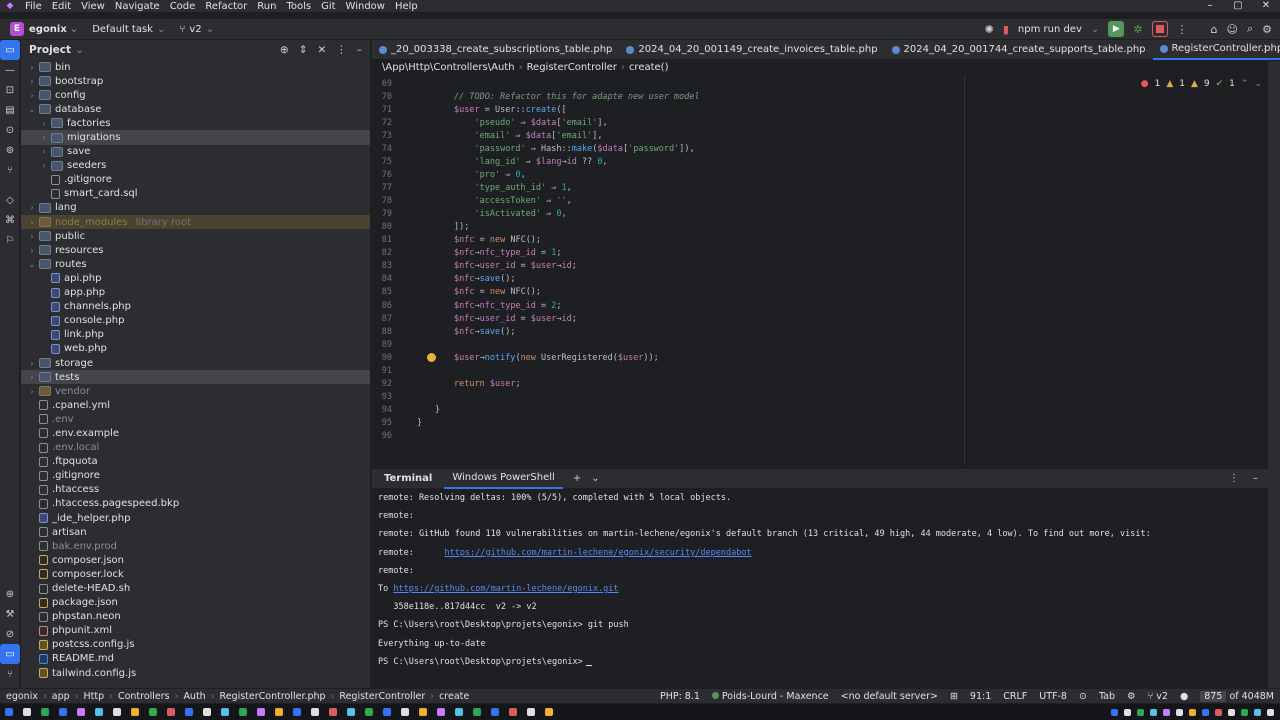 The height and width of the screenshot is (720, 1280). What do you see at coordinates (195, 448) in the screenshot?
I see `tree-item: .env.local` at bounding box center [195, 448].